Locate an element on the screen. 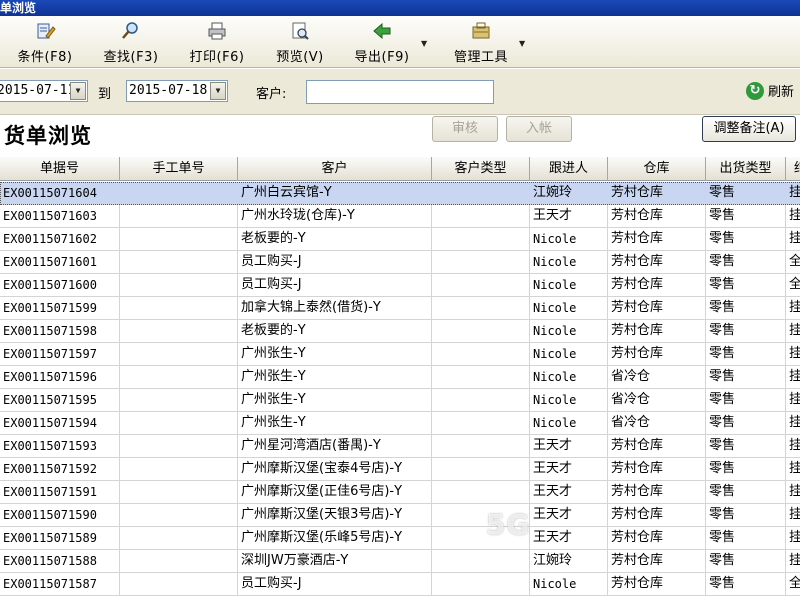 This screenshot has width=800, height=600. tools-button: 管理工具 is located at coordinates (481, 42).